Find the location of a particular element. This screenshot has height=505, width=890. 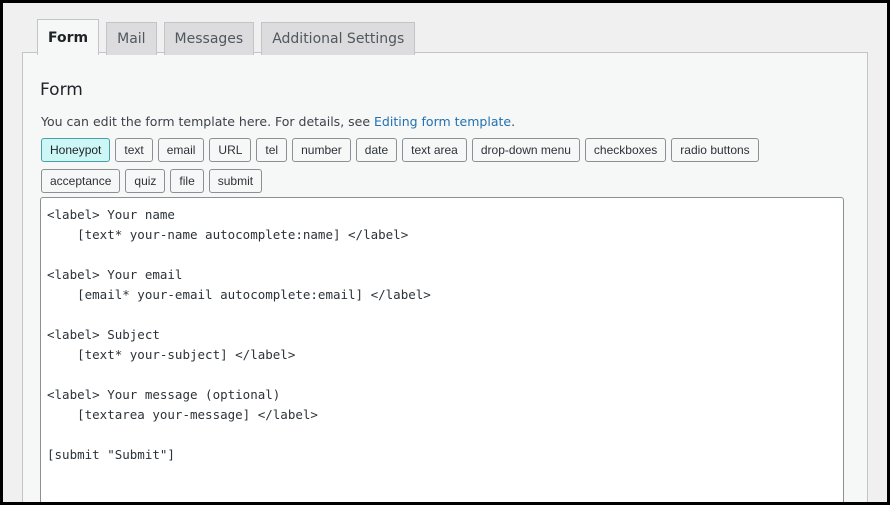

acceptance-tag-button: acceptance is located at coordinates (81, 181).